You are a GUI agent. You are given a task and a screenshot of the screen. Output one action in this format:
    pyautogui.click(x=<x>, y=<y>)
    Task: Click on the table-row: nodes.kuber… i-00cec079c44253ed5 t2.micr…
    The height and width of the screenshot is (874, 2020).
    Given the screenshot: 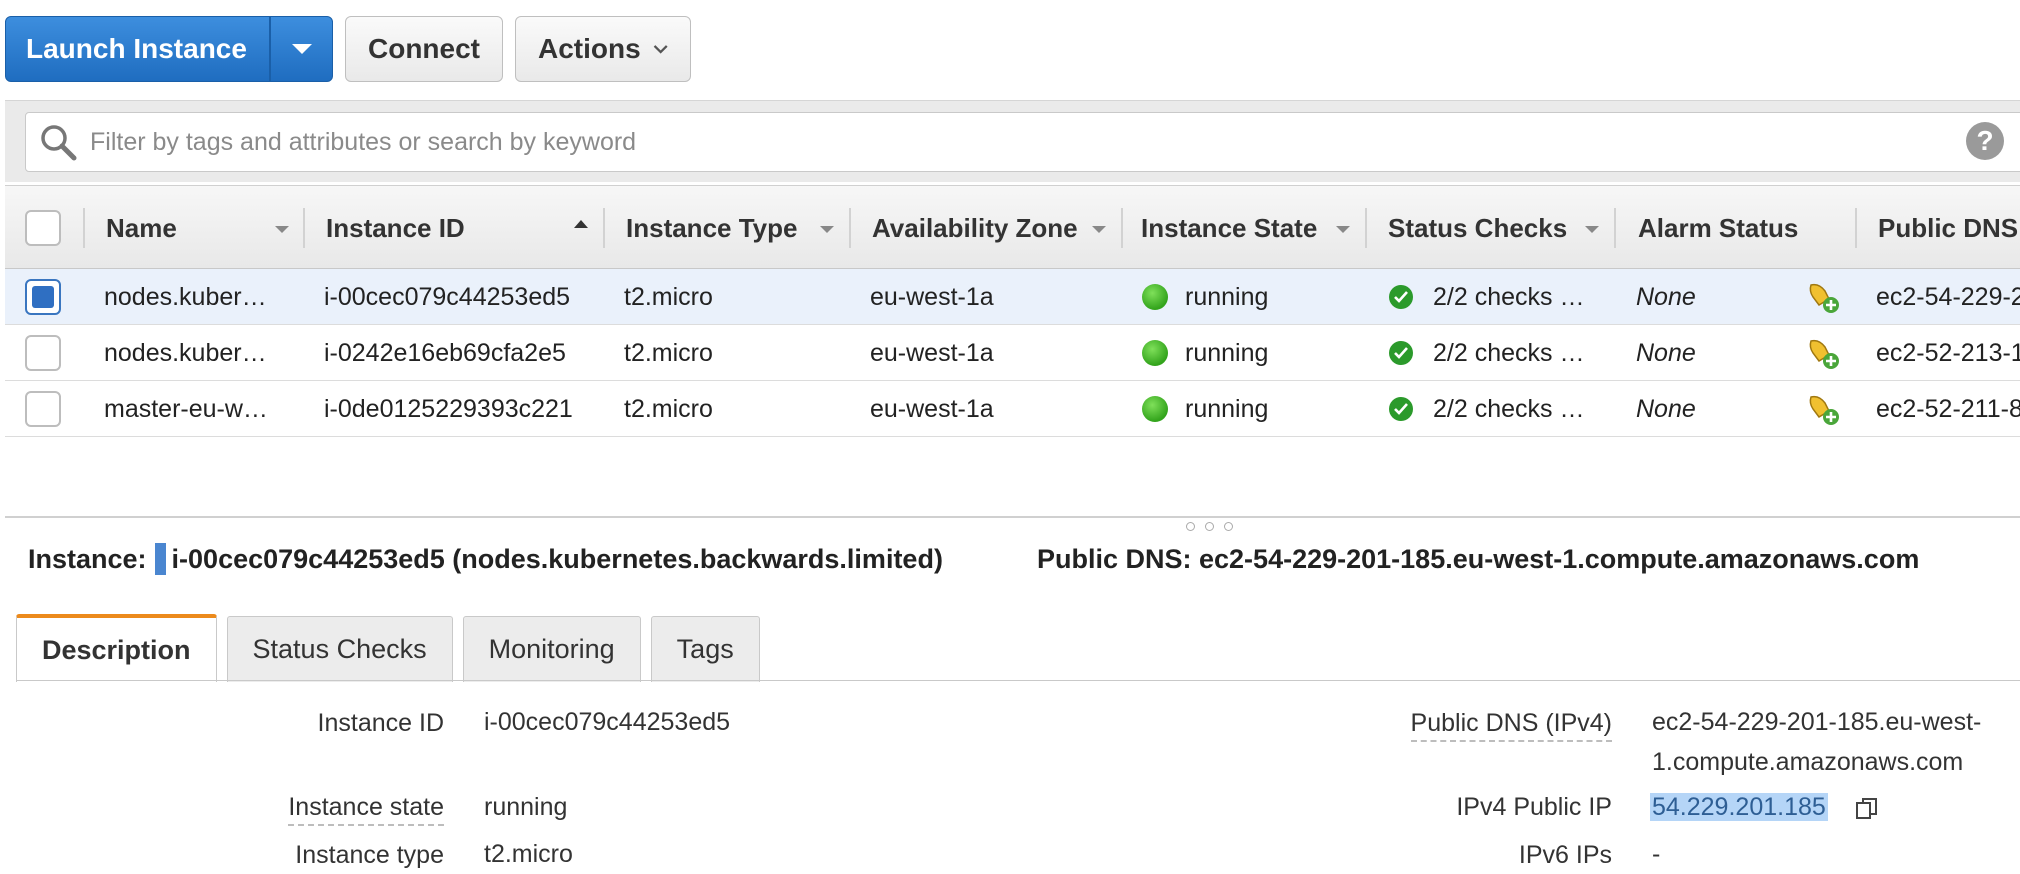 What is the action you would take?
    pyautogui.click(x=1012, y=297)
    